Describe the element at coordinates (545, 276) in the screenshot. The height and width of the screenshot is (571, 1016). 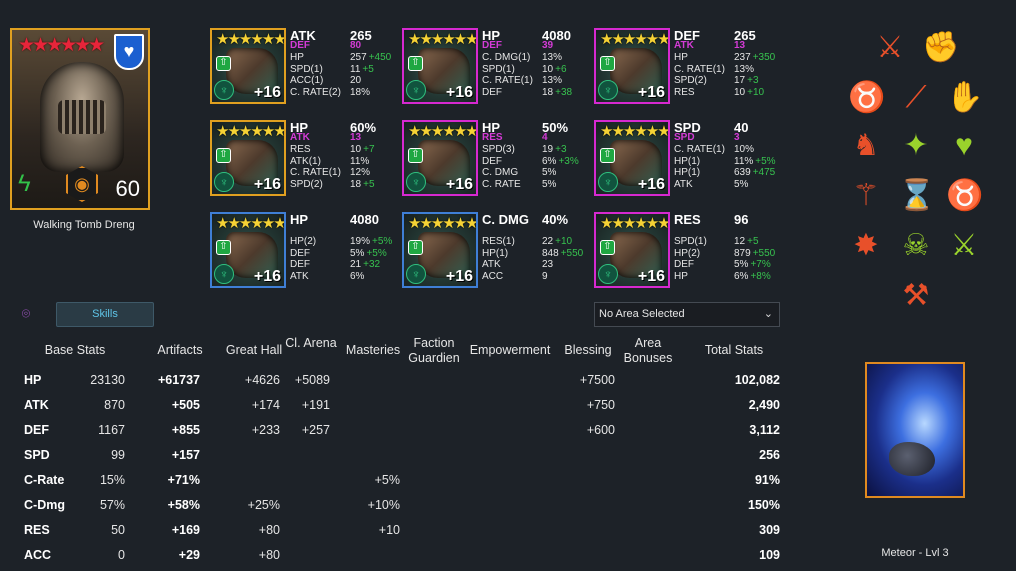
I see `substat-base: 9` at that location.